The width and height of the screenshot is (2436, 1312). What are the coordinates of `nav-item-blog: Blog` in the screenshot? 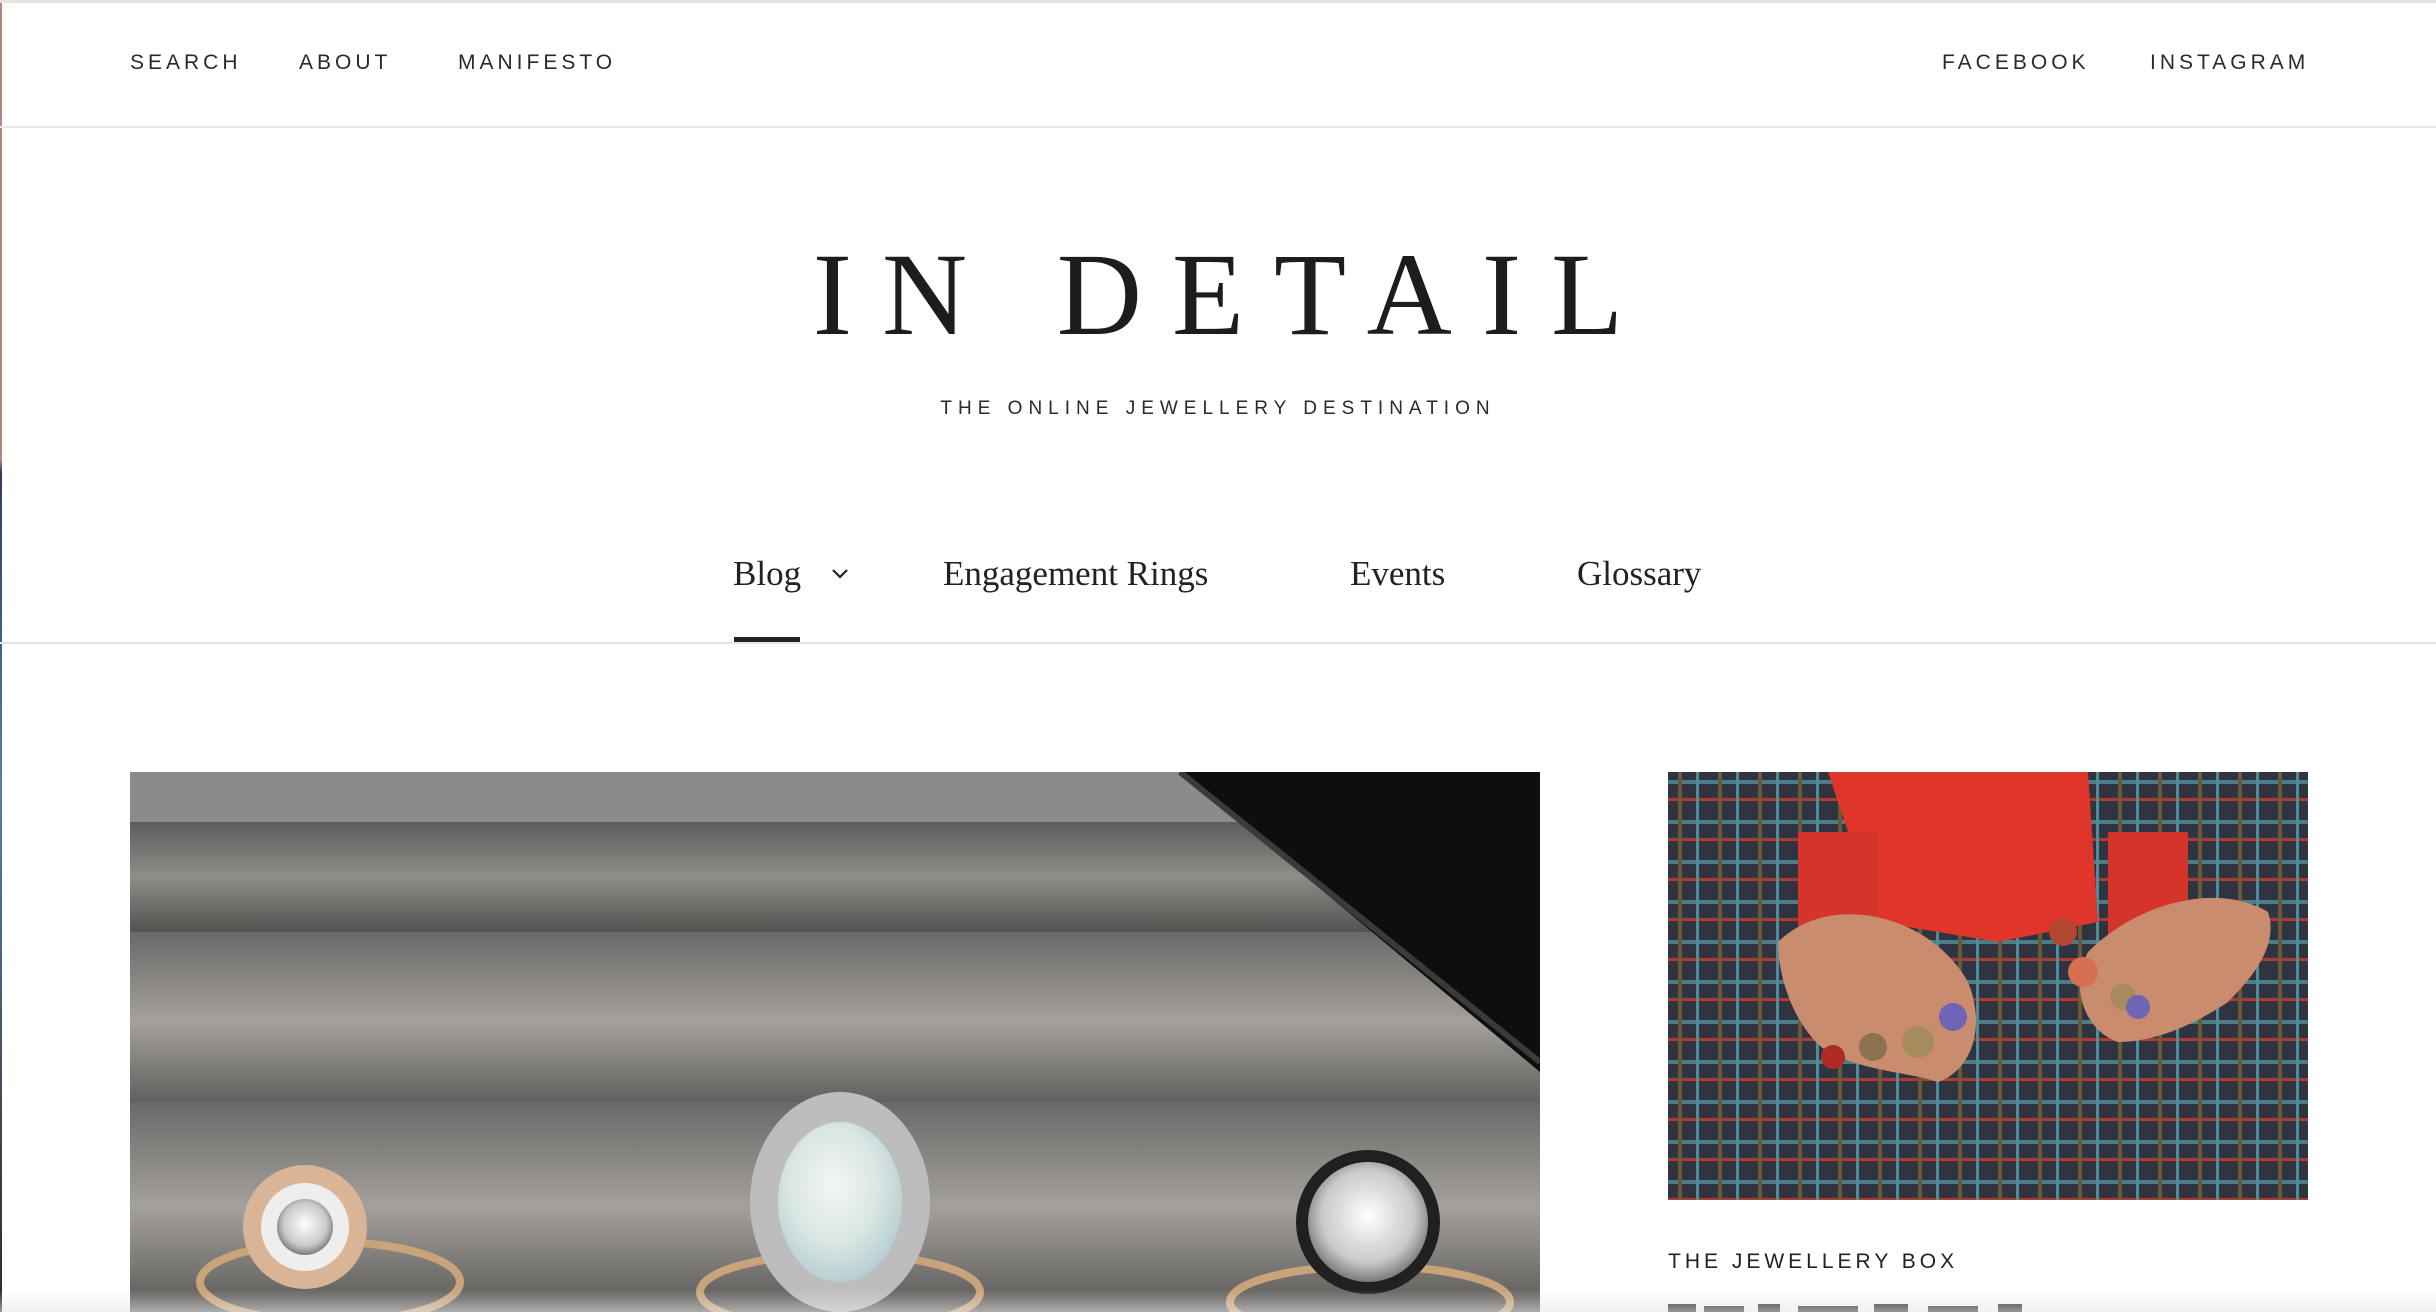 It's located at (767, 574).